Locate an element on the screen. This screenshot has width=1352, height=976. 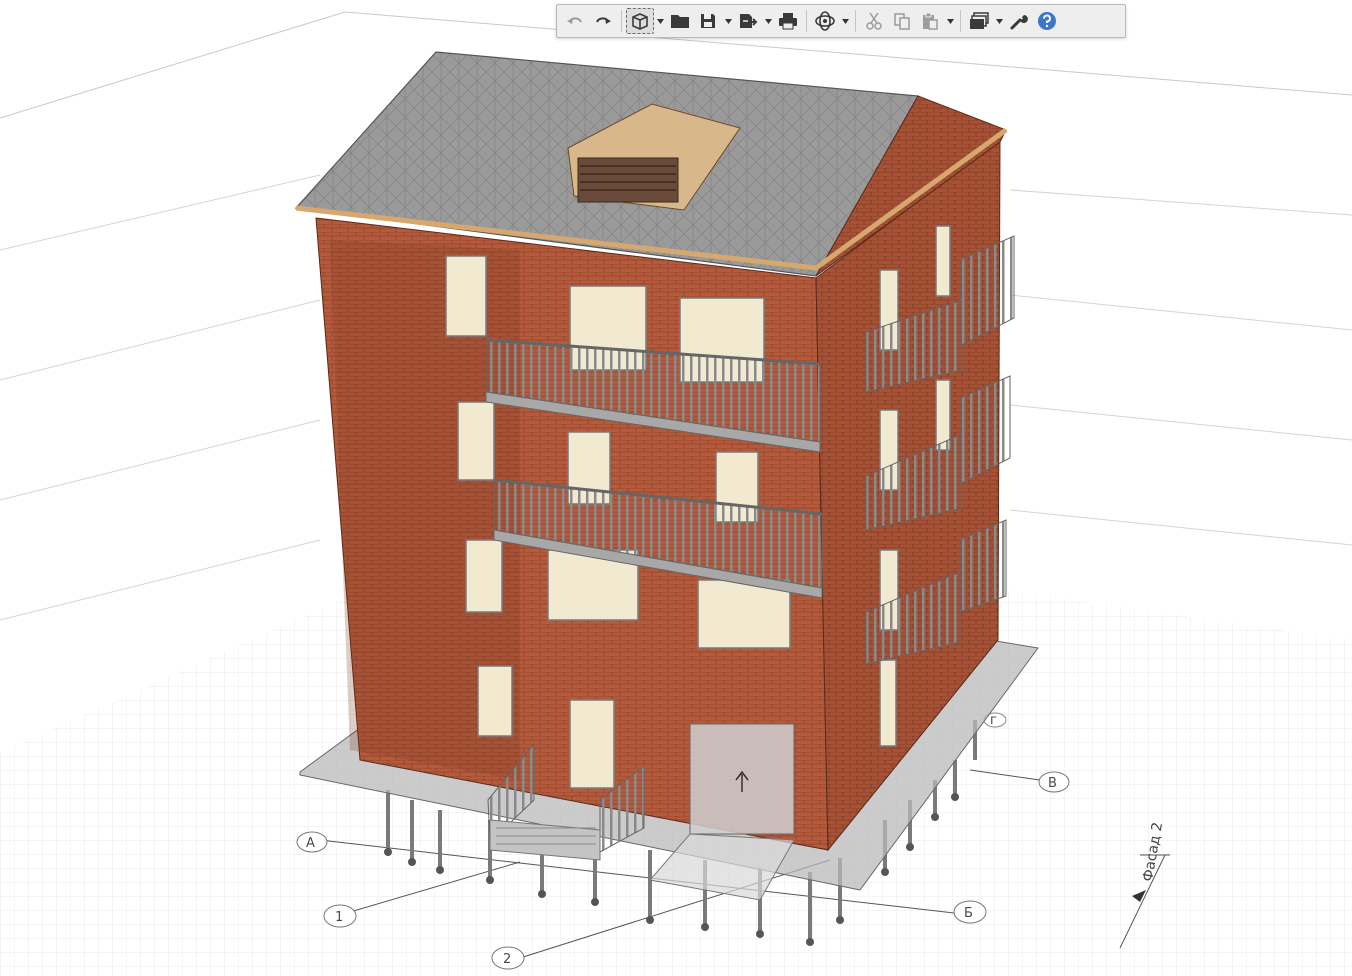
axis-label-1: 1 is located at coordinates (339, 917).